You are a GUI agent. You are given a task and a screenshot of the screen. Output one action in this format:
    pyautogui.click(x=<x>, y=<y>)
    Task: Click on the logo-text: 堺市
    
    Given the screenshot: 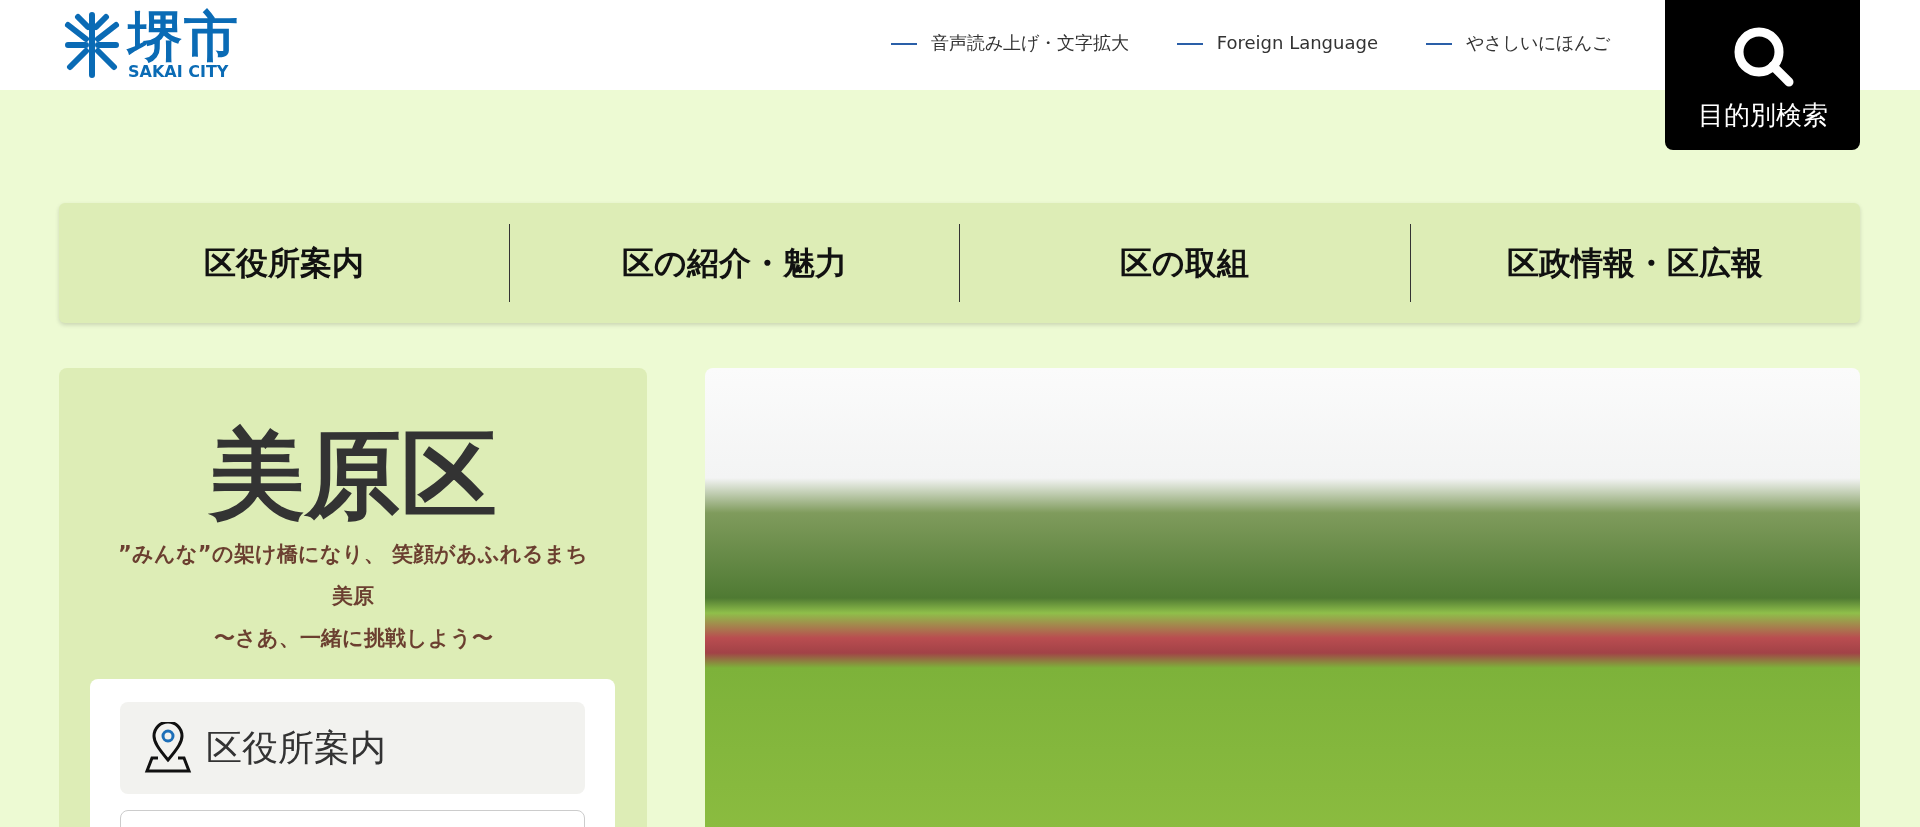 What is the action you would take?
    pyautogui.click(x=184, y=37)
    